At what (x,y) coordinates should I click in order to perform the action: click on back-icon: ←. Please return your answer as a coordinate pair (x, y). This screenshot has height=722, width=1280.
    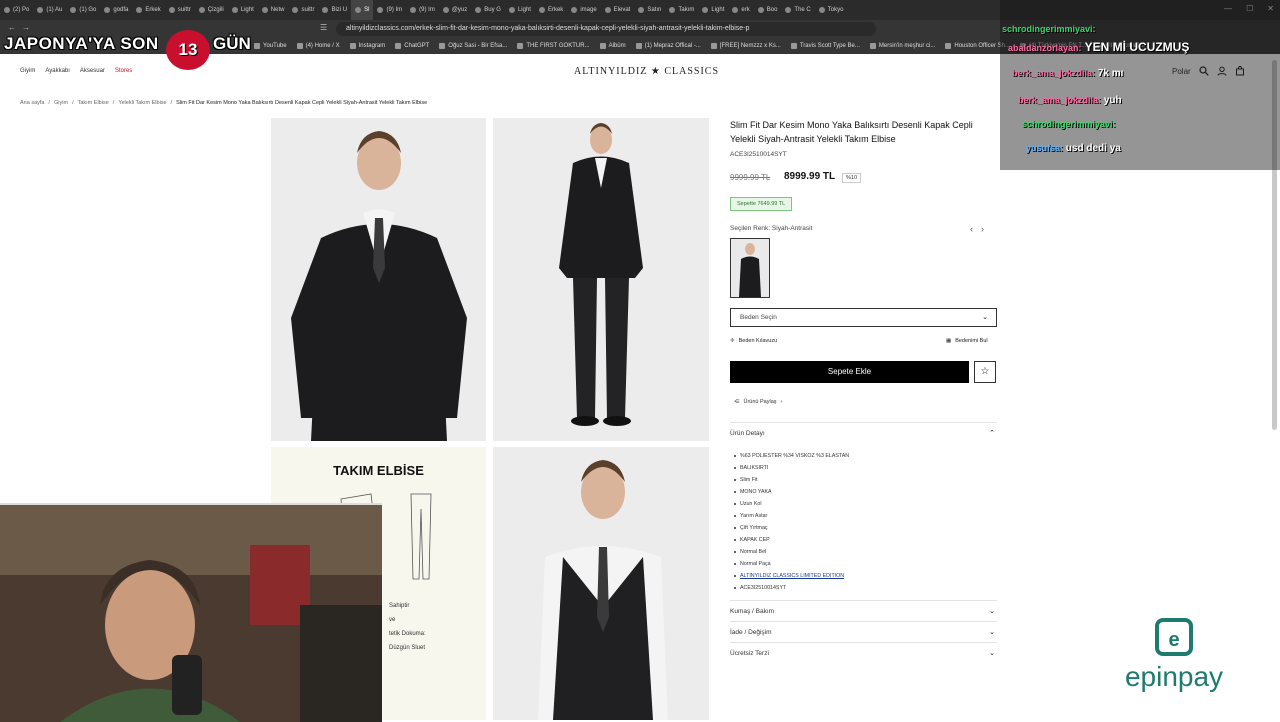
    Looking at the image, I should click on (12, 27).